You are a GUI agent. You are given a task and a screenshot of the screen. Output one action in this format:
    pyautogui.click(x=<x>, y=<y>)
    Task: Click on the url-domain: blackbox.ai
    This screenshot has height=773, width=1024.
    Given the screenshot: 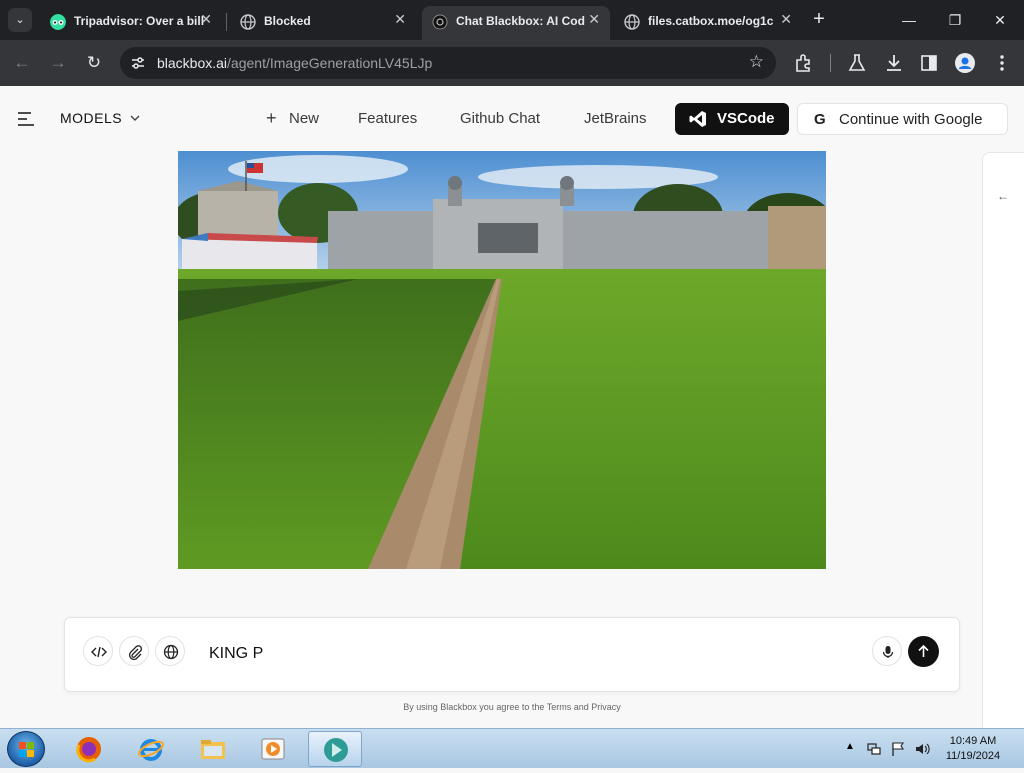 What is the action you would take?
    pyautogui.click(x=192, y=63)
    